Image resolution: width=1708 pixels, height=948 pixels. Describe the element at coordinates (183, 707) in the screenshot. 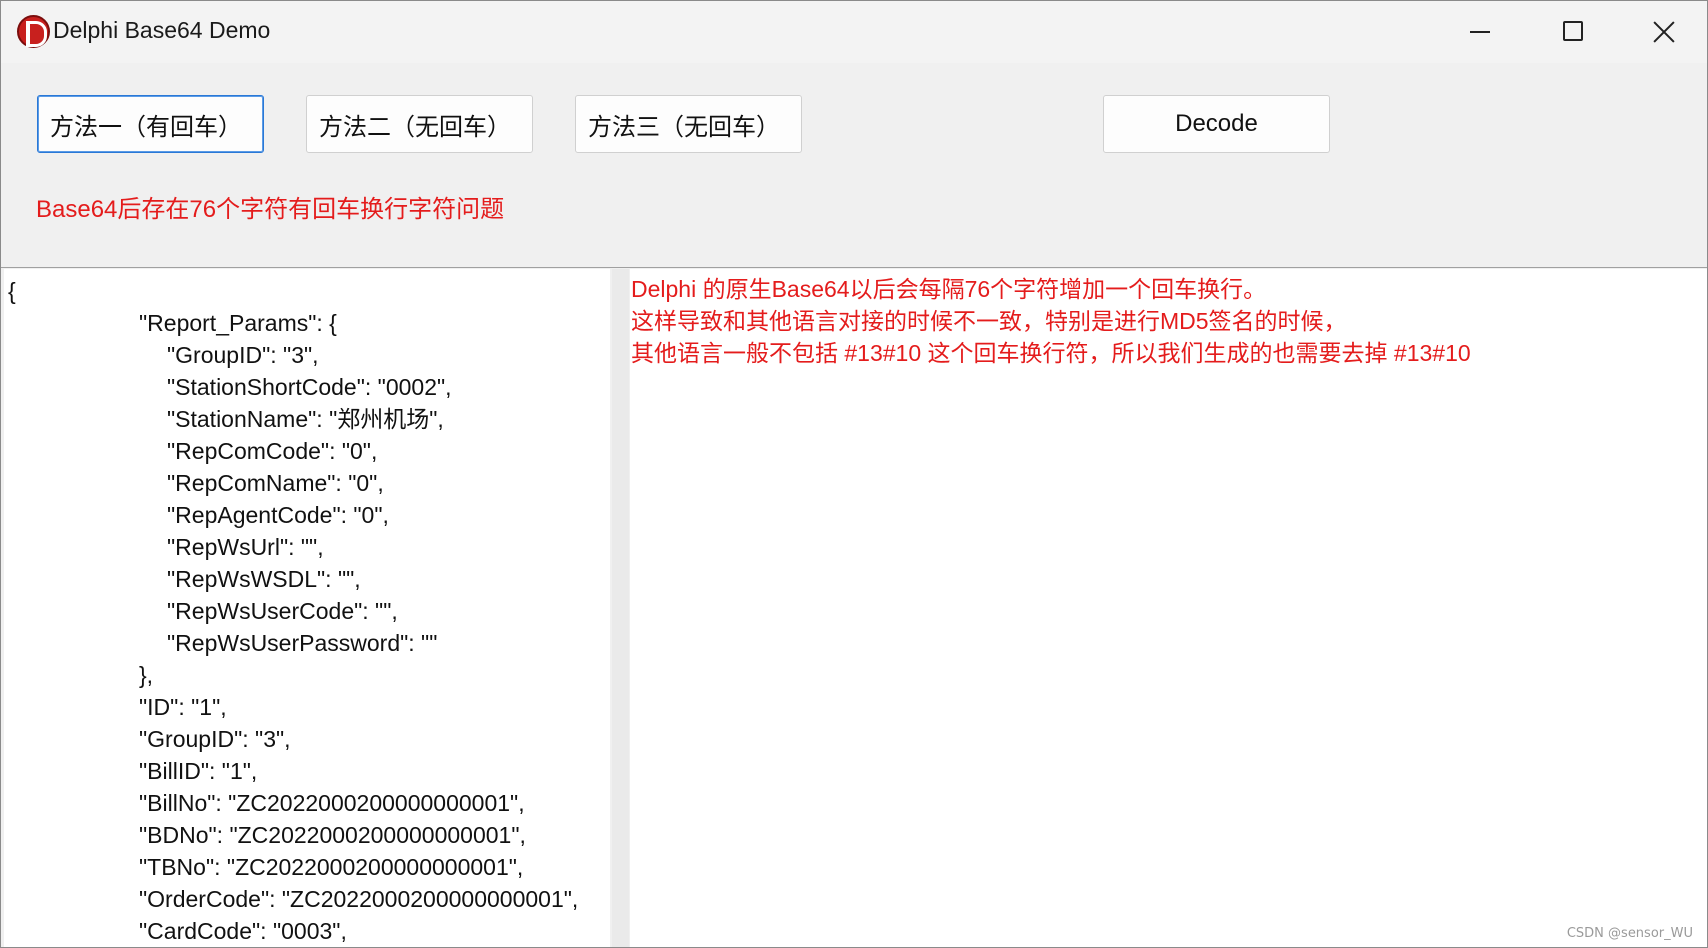

I see `memo-line: "ID": "1",` at that location.